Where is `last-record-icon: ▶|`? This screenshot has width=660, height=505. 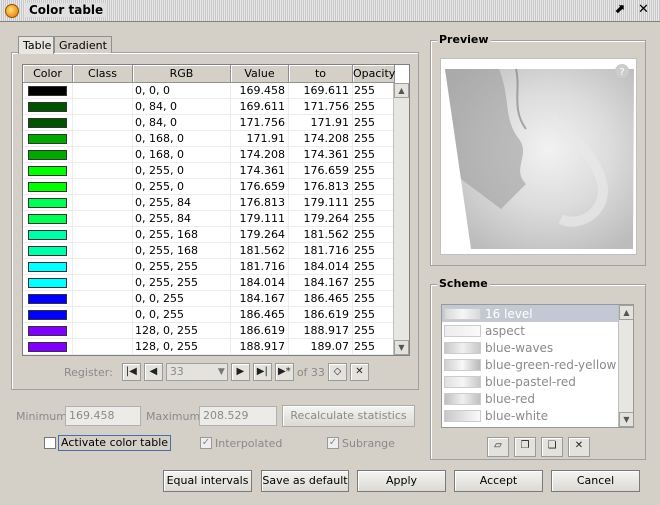
last-record-icon: ▶| is located at coordinates (262, 372).